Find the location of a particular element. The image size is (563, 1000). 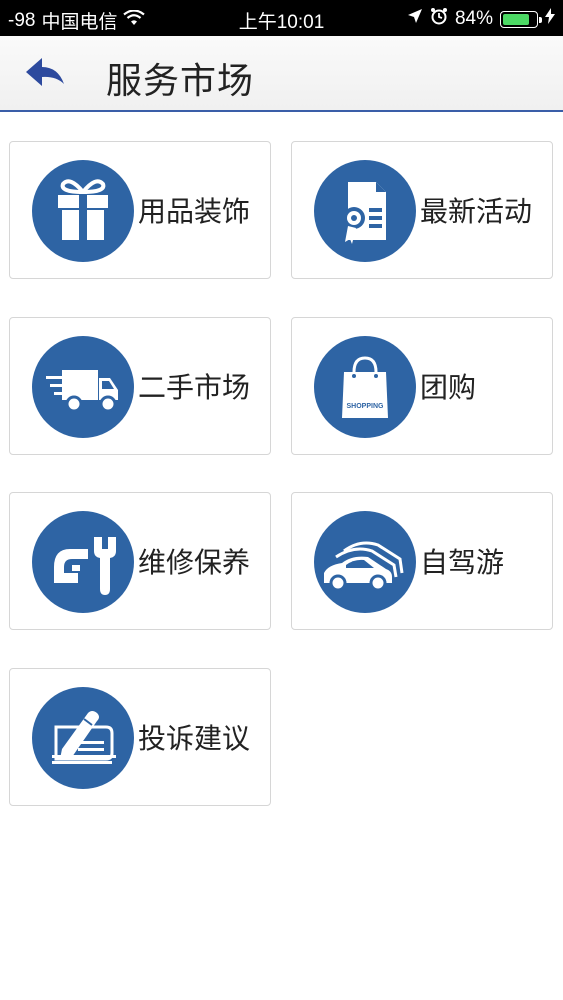

repair-tools-icon is located at coordinates (83, 562).